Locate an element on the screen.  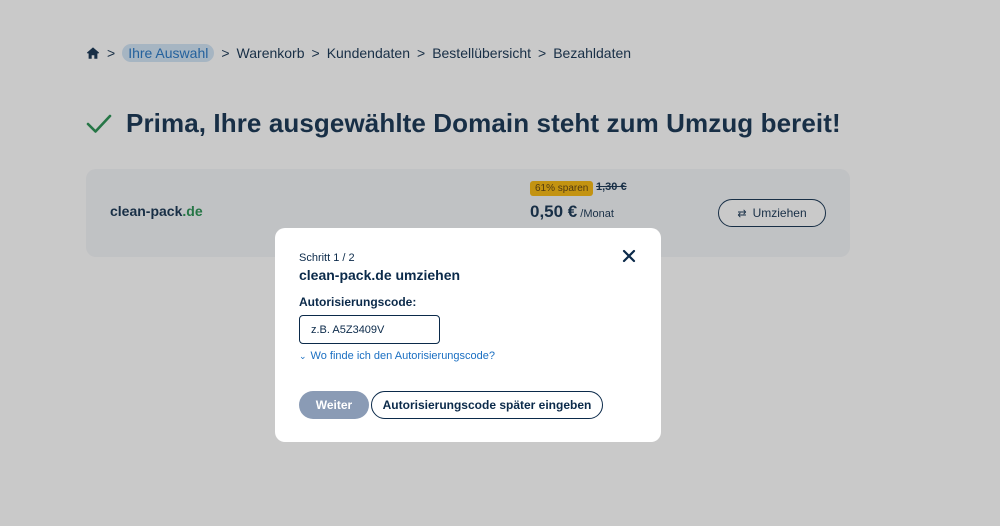
close-icon is located at coordinates (629, 256).